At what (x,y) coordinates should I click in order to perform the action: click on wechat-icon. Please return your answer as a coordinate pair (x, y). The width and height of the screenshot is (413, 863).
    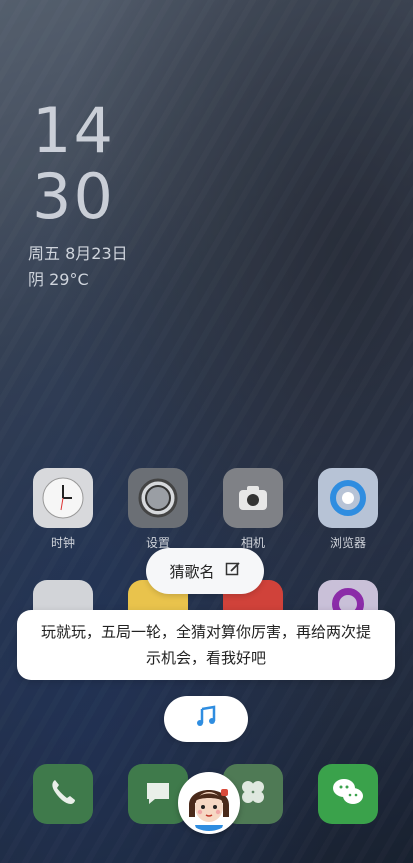
    Looking at the image, I should click on (348, 794).